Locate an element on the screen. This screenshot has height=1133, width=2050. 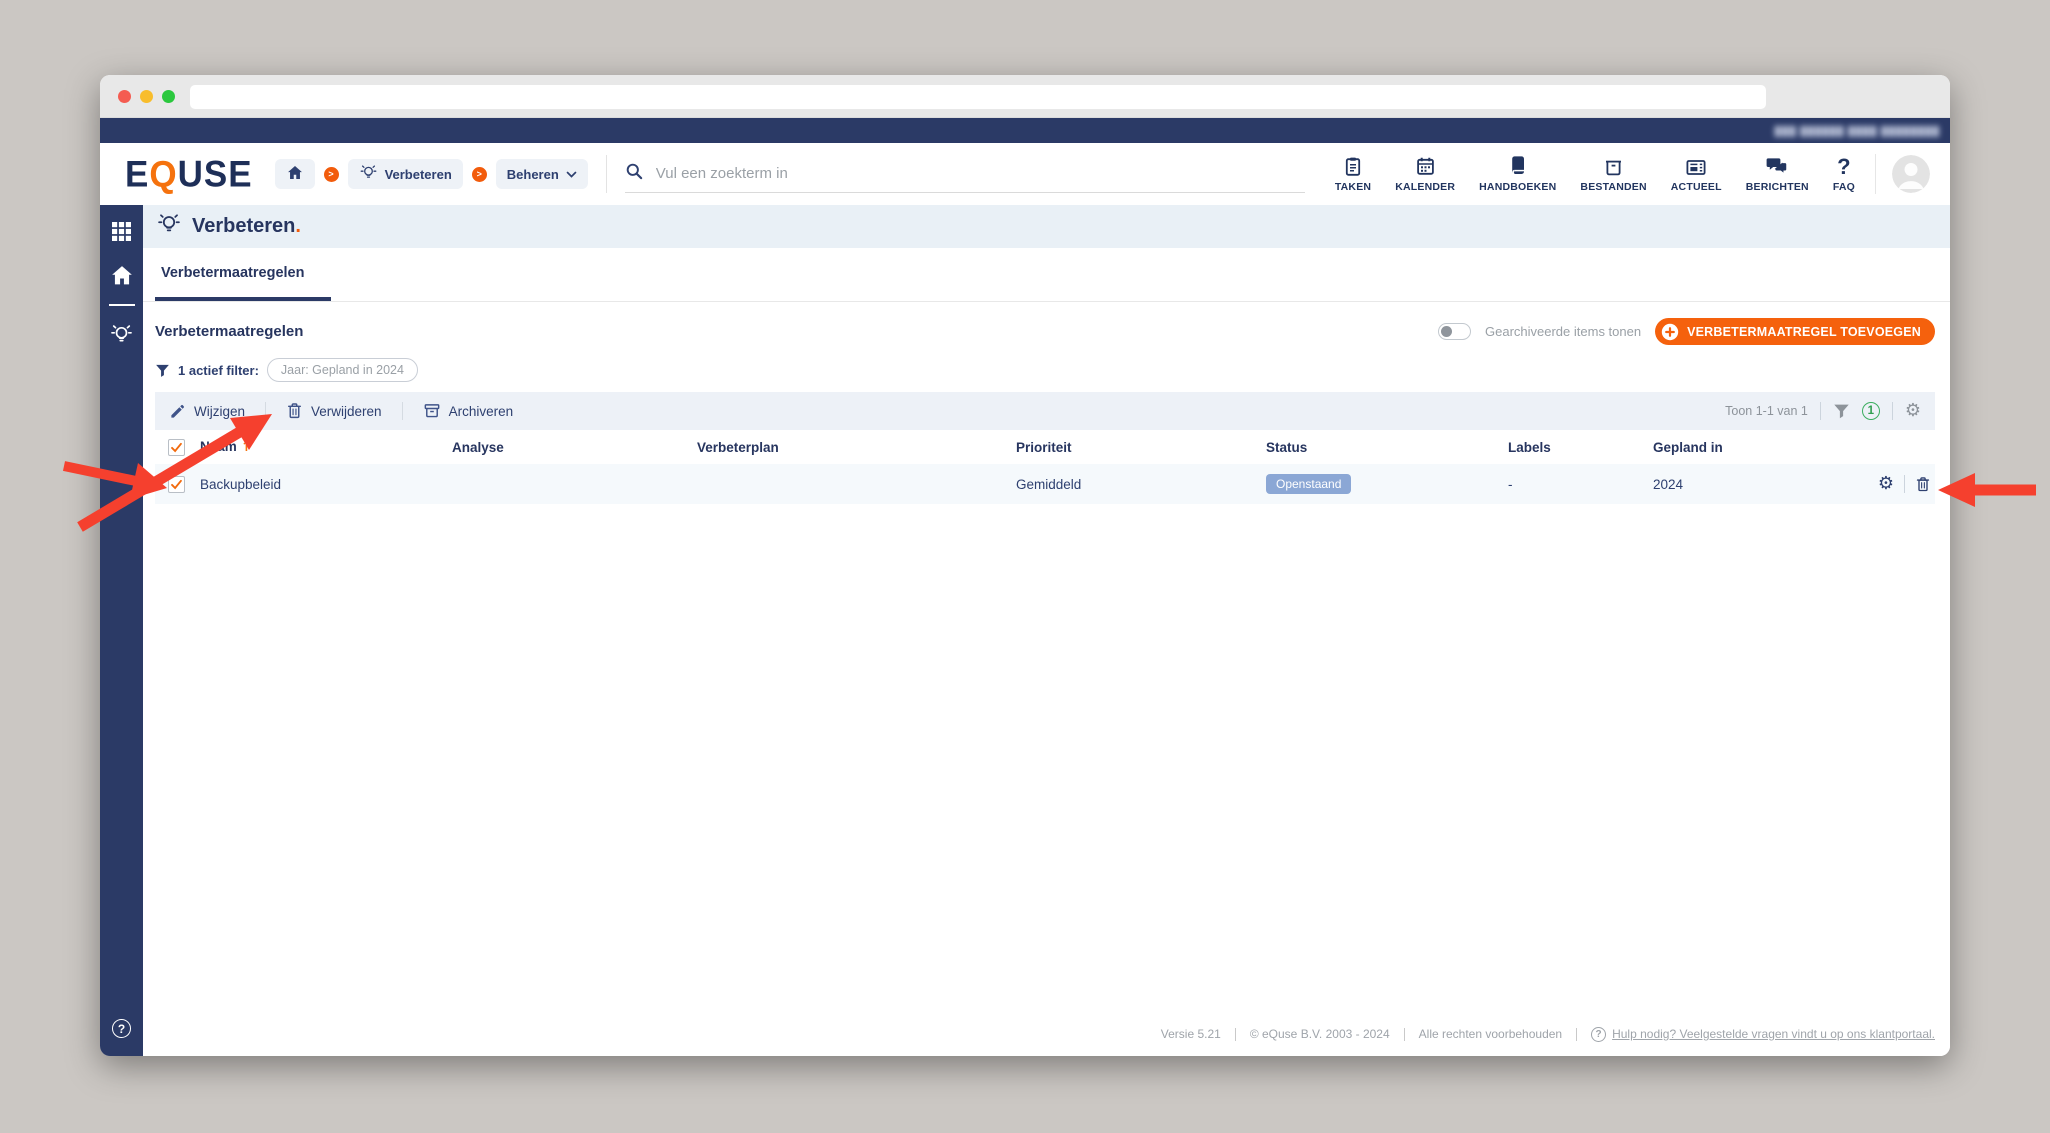
column-header-verbeterplan: Verbeterplan is located at coordinates (856, 447).